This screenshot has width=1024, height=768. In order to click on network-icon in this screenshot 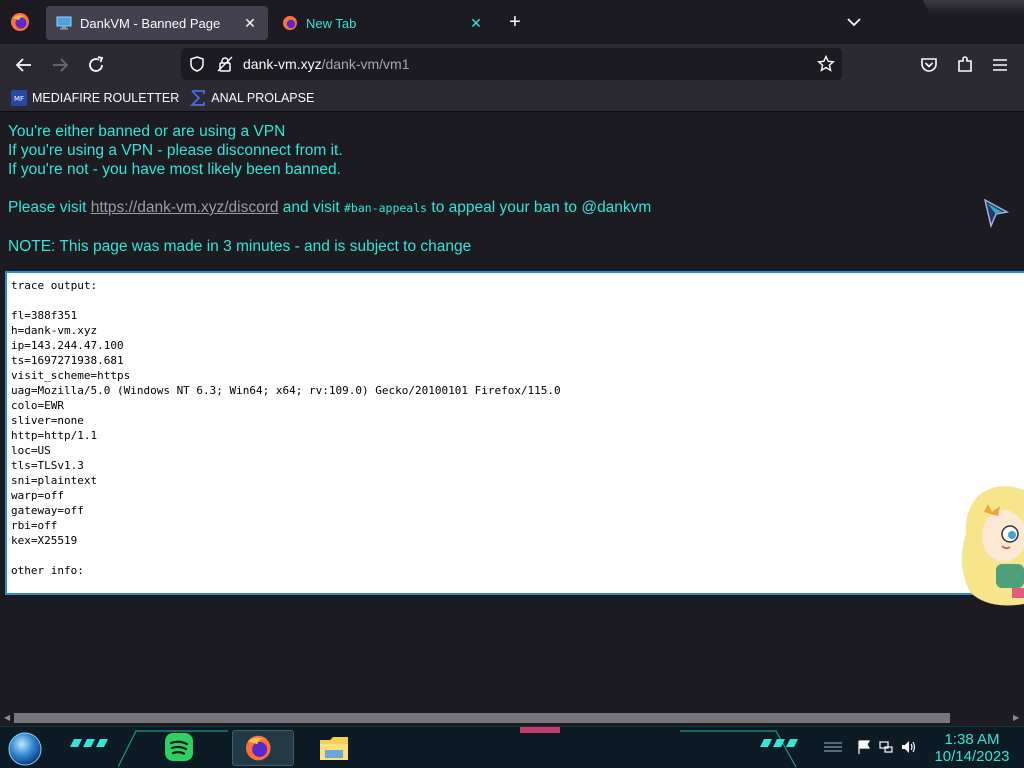, I will do `click(886, 747)`.